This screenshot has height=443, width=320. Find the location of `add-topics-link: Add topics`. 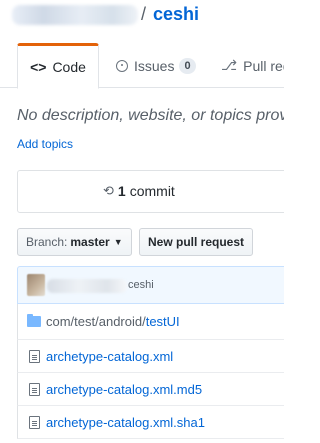

add-topics-link: Add topics is located at coordinates (45, 144).